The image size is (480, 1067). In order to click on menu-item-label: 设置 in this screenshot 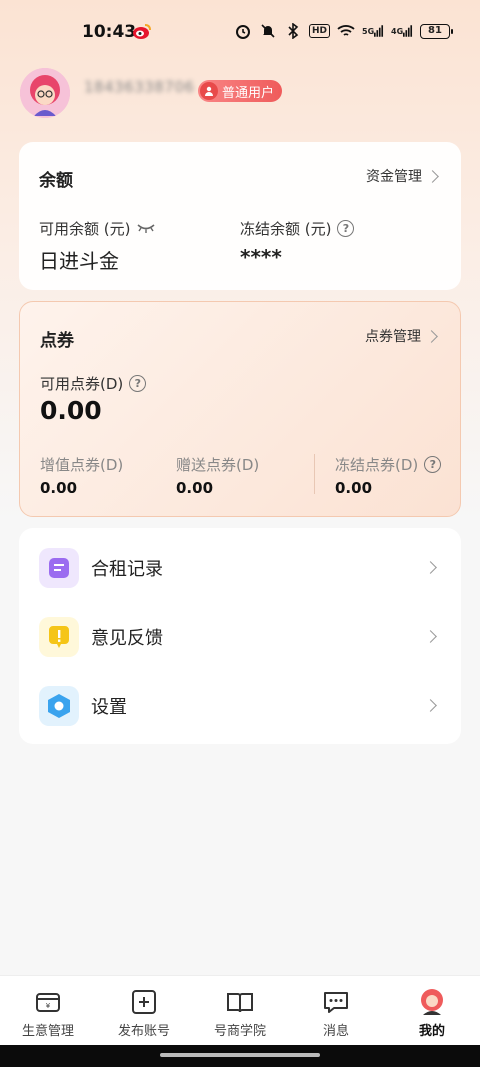, I will do `click(109, 707)`.